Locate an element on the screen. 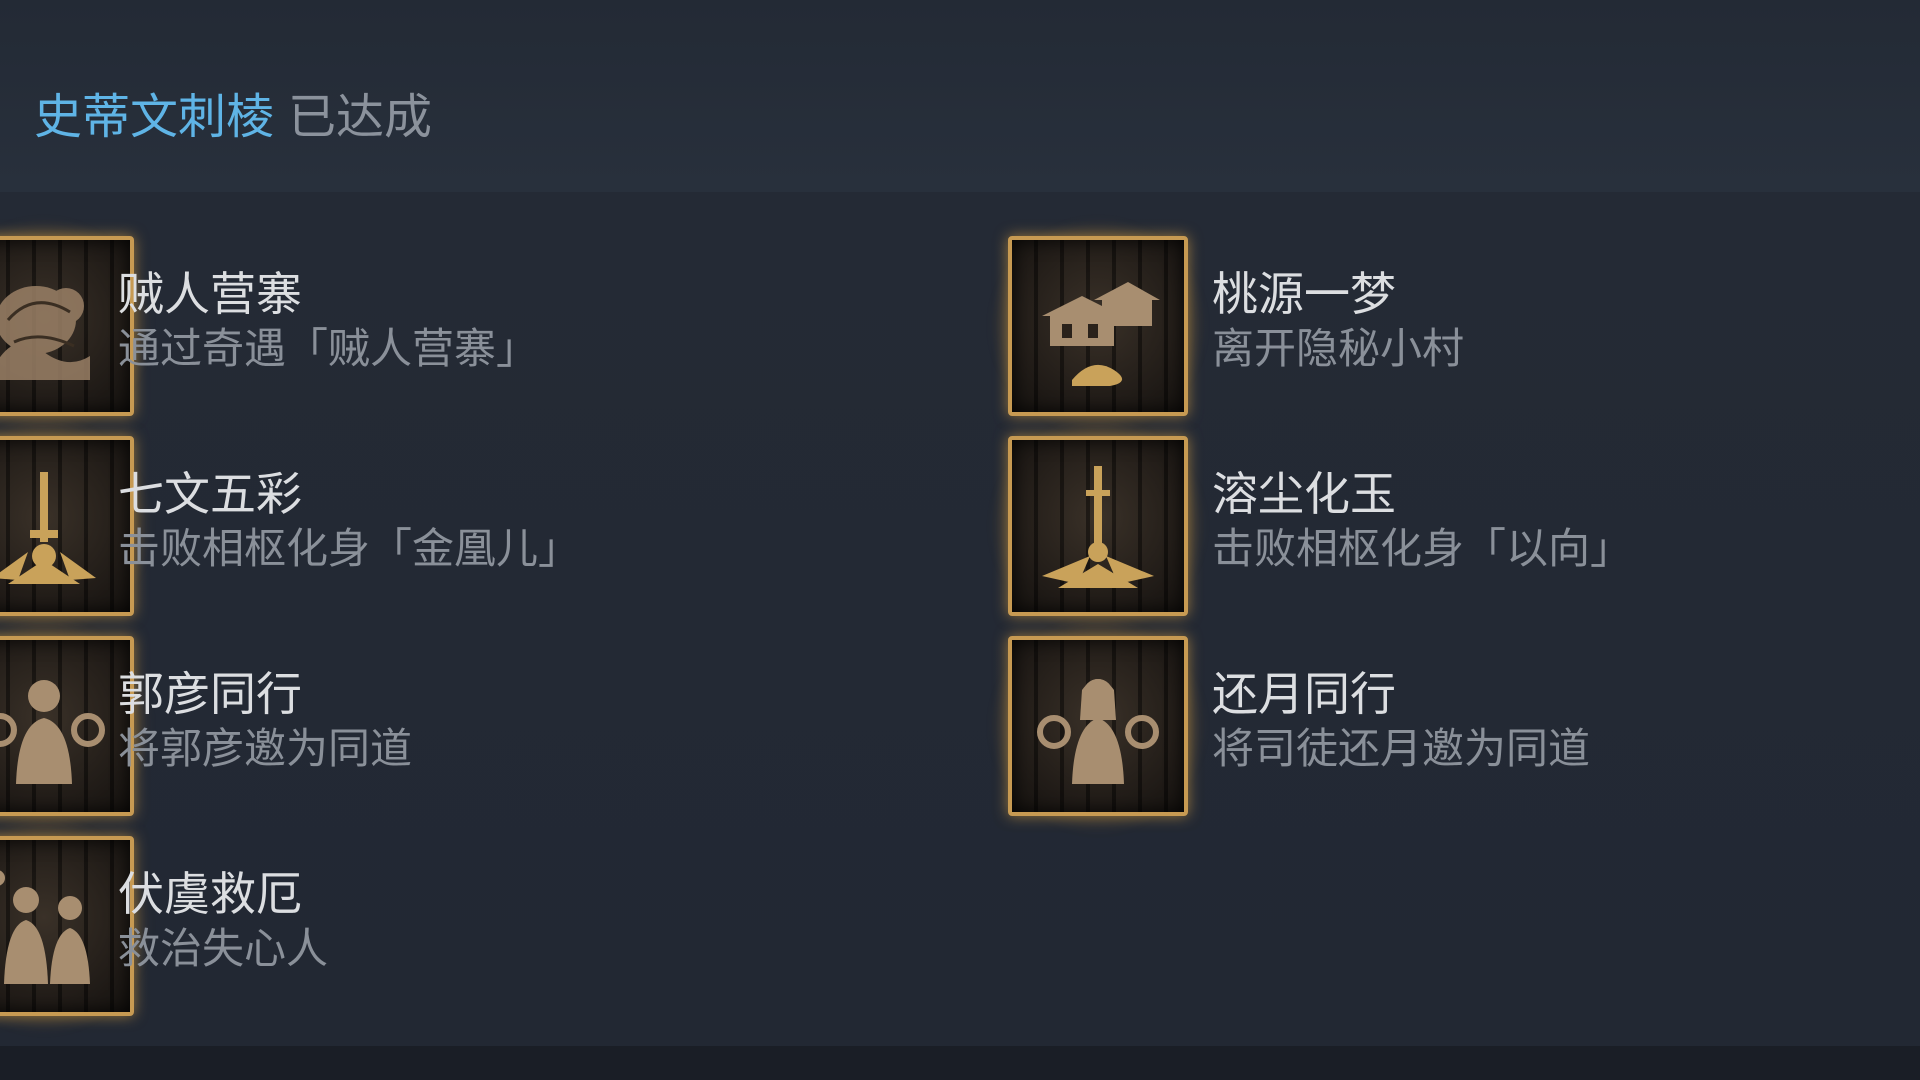 This screenshot has height=1080, width=1920. achievement-header: 史蒂文刺棱 已达成 is located at coordinates (233, 117).